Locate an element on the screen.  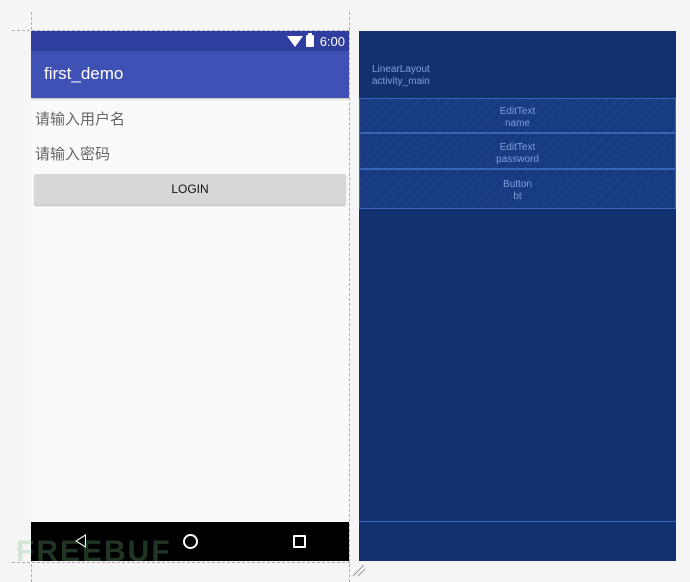
app-bar: first_demo is located at coordinates (190, 74).